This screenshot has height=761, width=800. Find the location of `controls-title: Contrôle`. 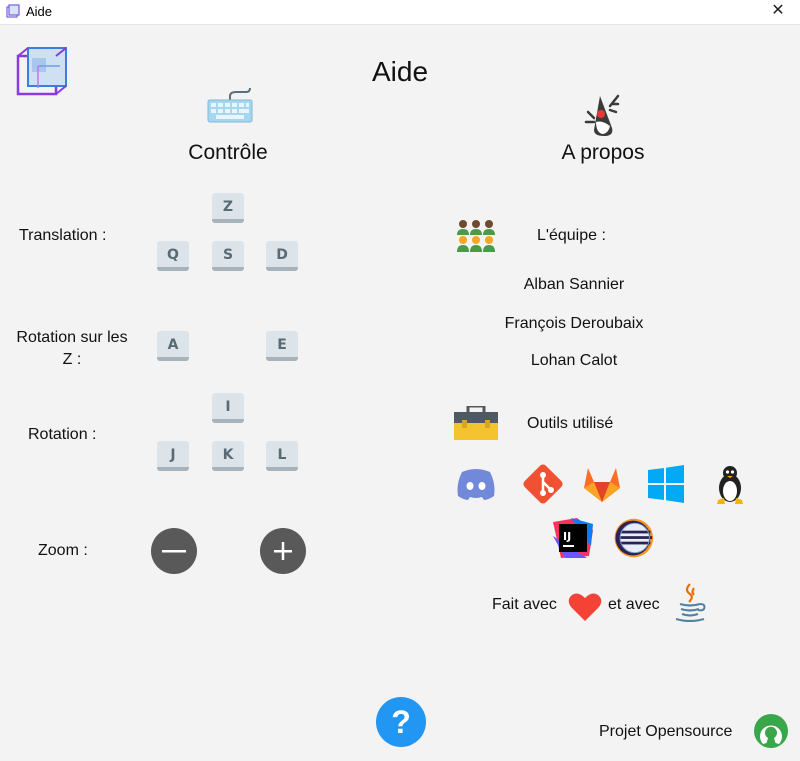

controls-title: Contrôle is located at coordinates (228, 152).